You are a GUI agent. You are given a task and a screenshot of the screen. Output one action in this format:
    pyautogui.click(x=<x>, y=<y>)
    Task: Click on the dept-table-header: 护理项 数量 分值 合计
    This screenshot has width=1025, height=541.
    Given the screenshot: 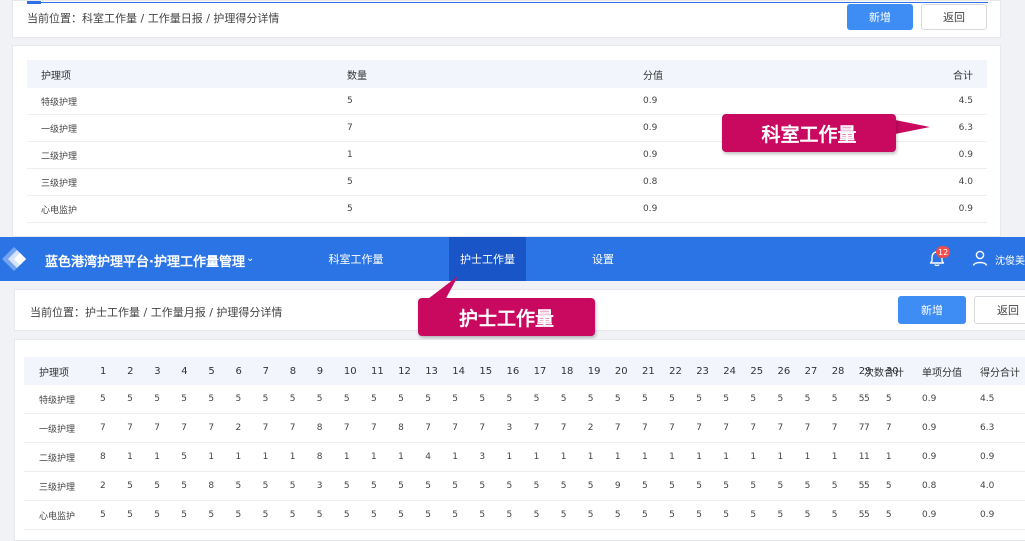 What is the action you would take?
    pyautogui.click(x=507, y=74)
    